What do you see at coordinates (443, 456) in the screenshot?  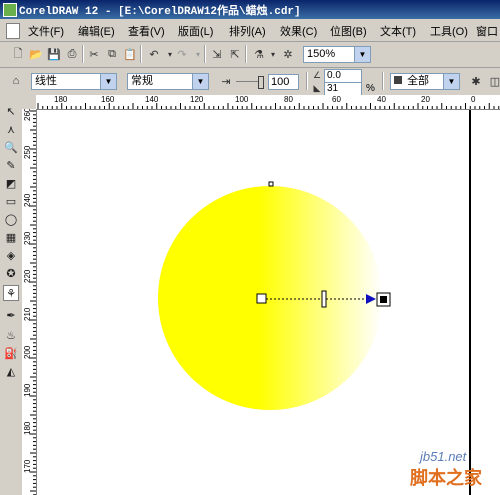 I see `watermark-site: jb51.net` at bounding box center [443, 456].